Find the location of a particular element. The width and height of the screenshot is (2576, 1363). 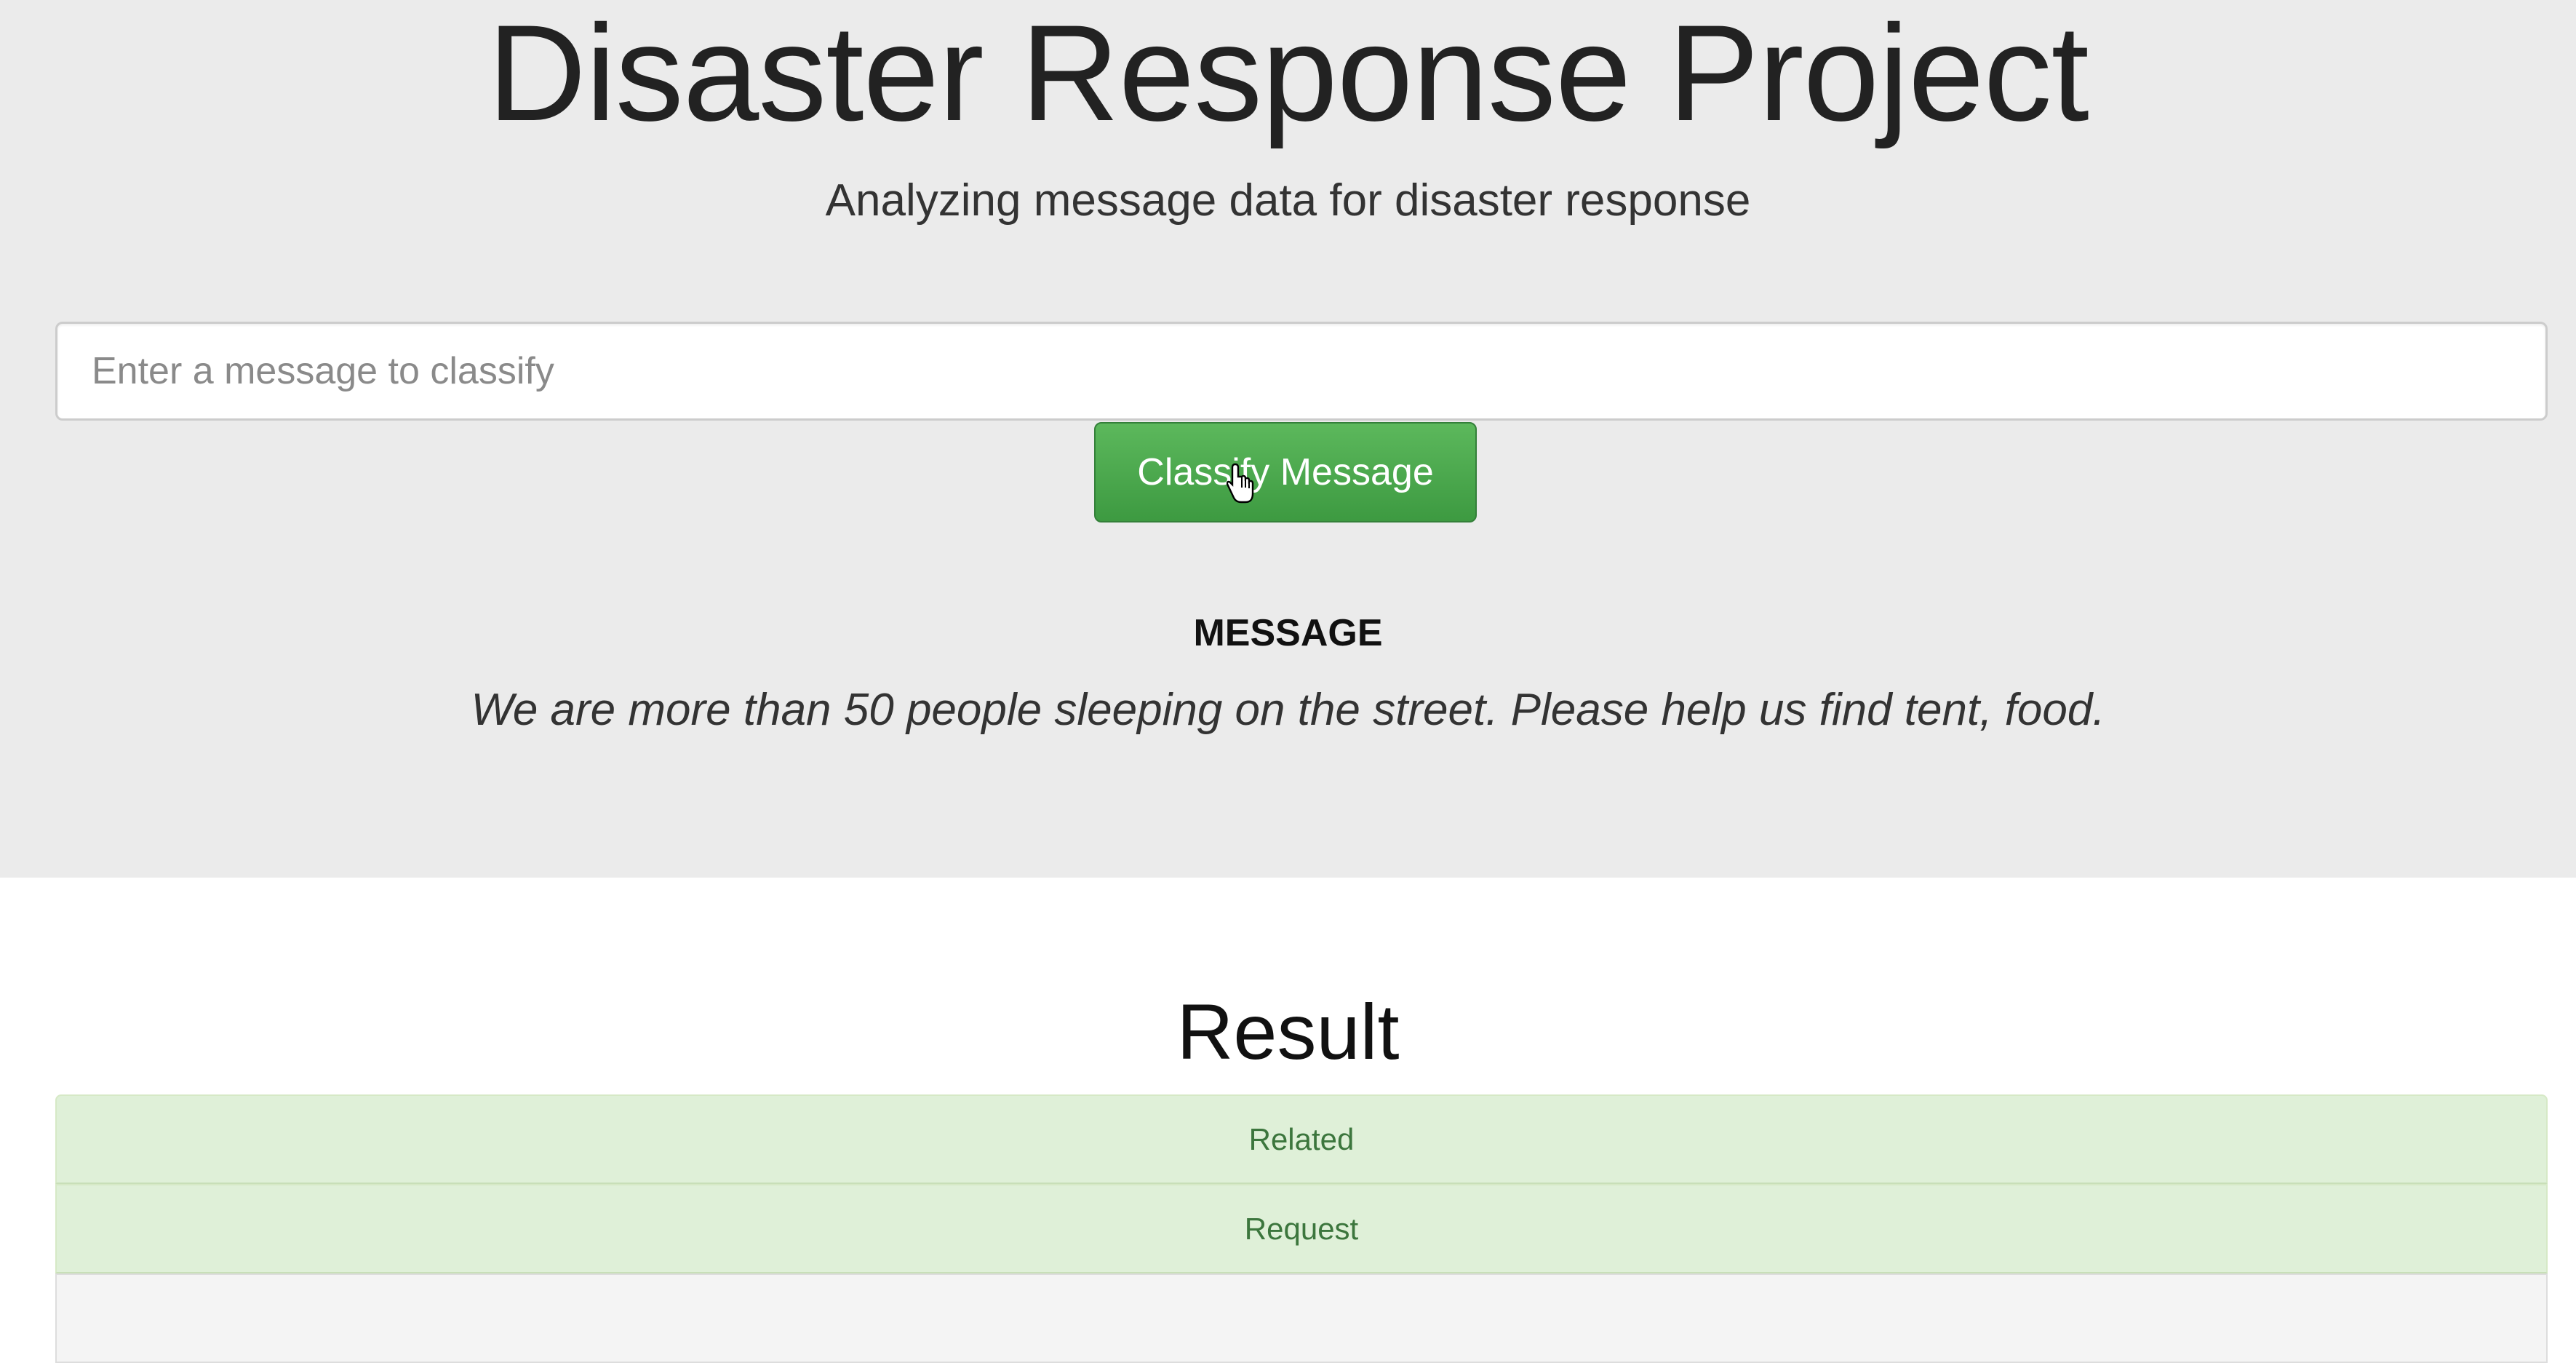

message-label: MESSAGE is located at coordinates (1288, 633).